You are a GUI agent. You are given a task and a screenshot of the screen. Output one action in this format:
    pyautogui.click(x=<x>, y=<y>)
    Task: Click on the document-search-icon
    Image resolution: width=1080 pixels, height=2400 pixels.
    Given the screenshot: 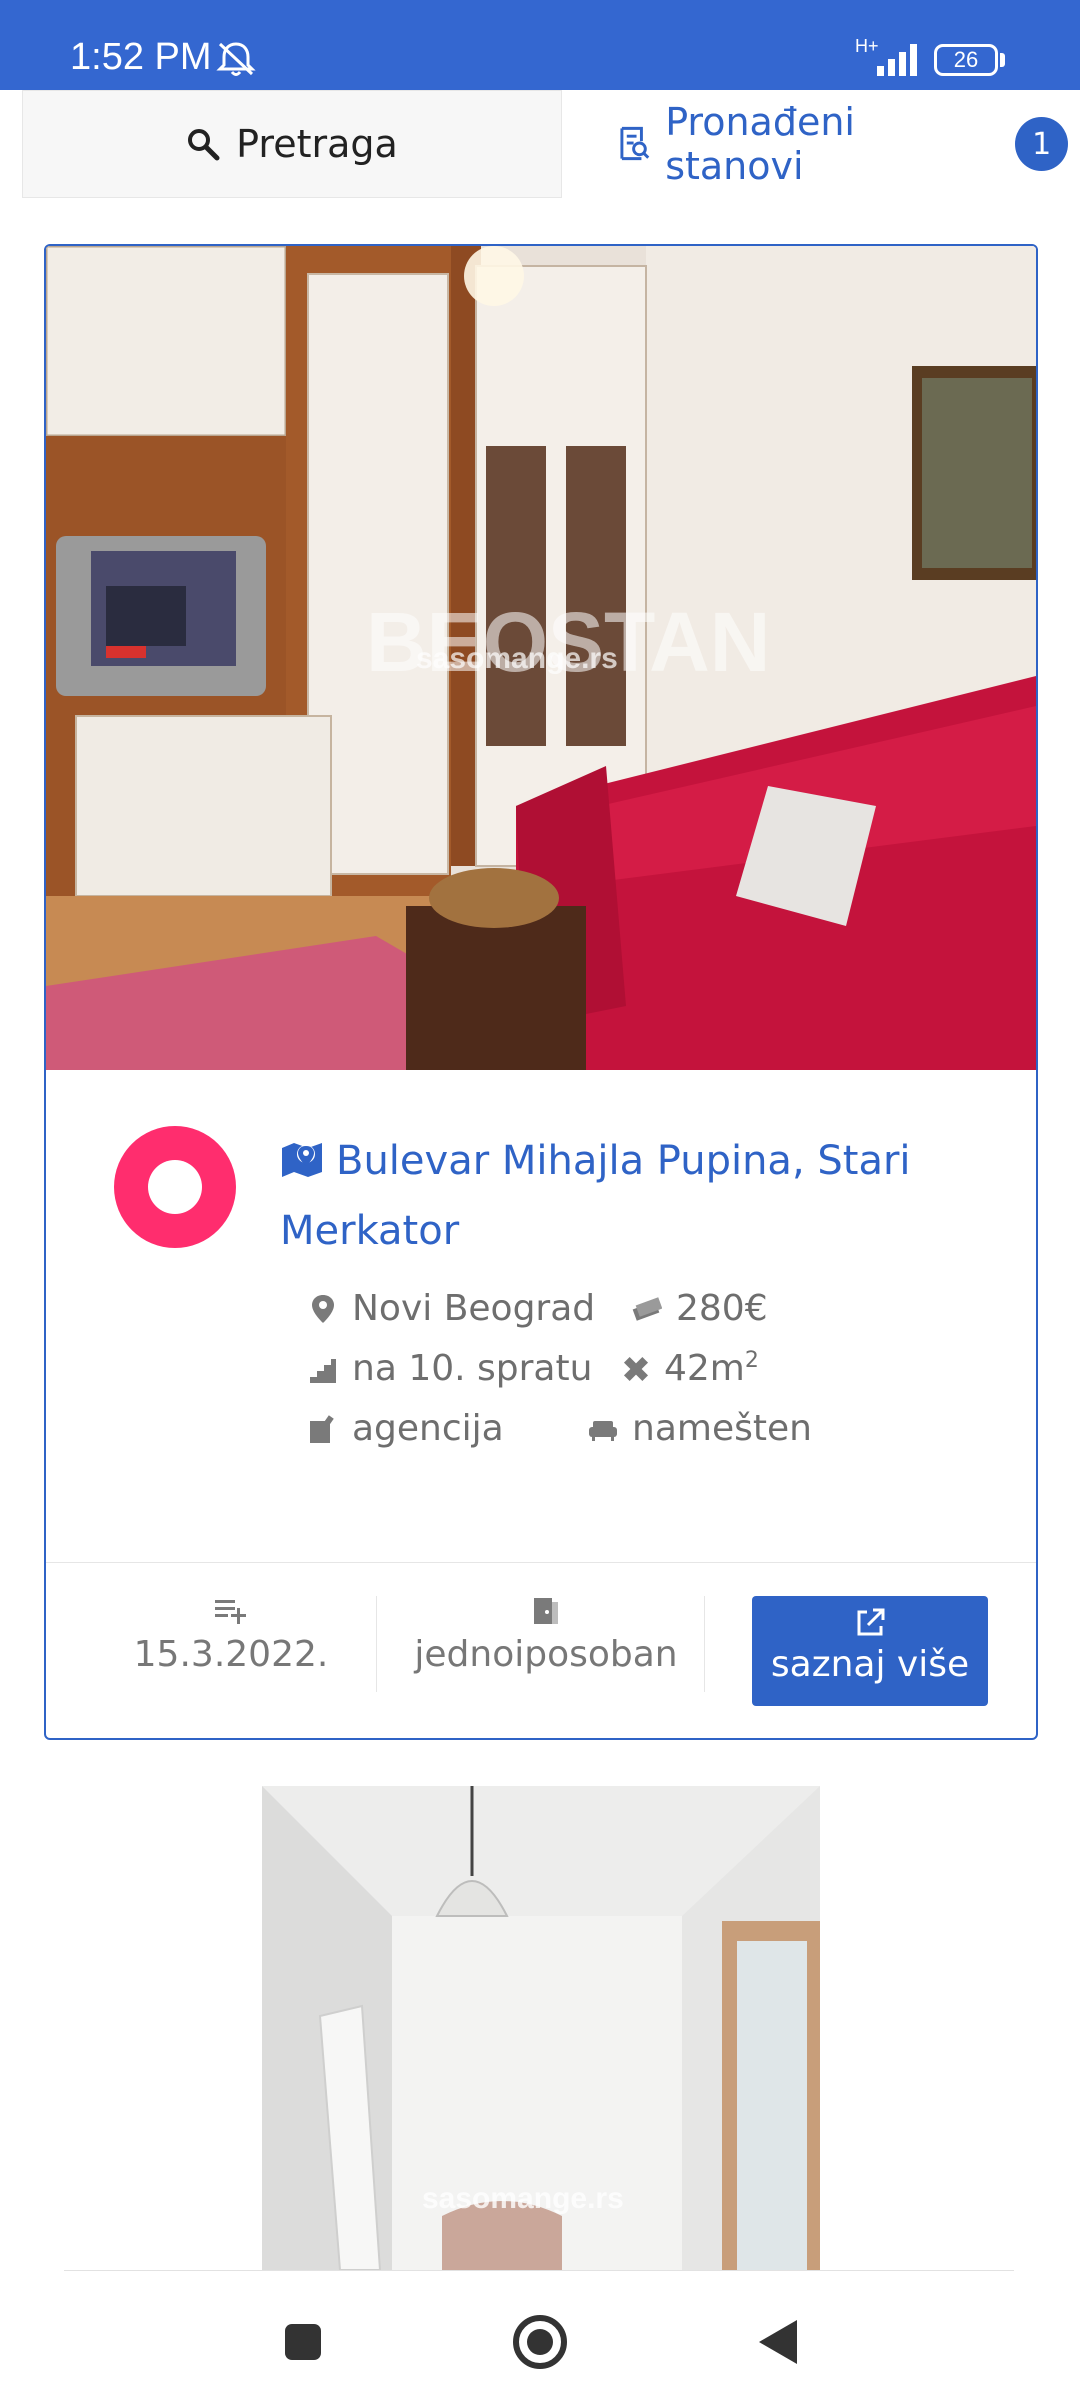 What is the action you would take?
    pyautogui.click(x=635, y=143)
    